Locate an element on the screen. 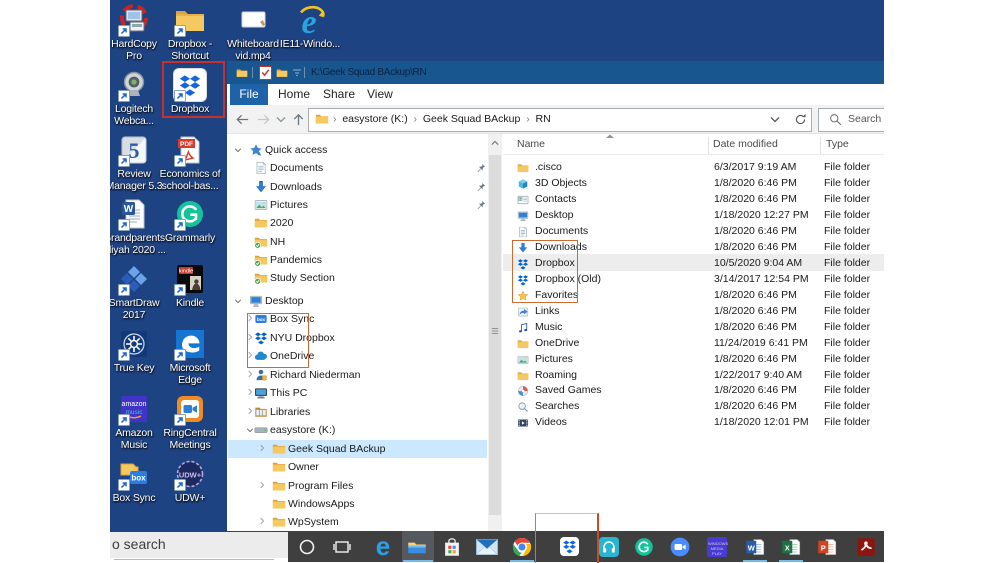 The height and width of the screenshot is (563, 999). svg-text: P is located at coordinates (823, 547).